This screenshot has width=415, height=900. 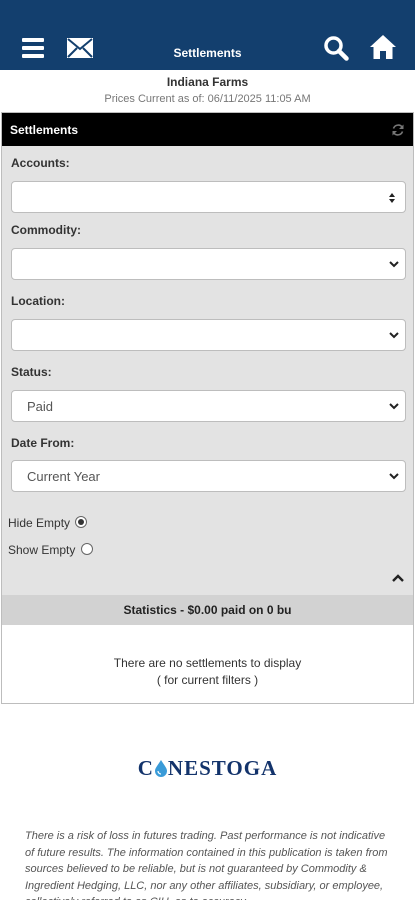 What do you see at coordinates (208, 476) in the screenshot?
I see `date-from-select: Current Year` at bounding box center [208, 476].